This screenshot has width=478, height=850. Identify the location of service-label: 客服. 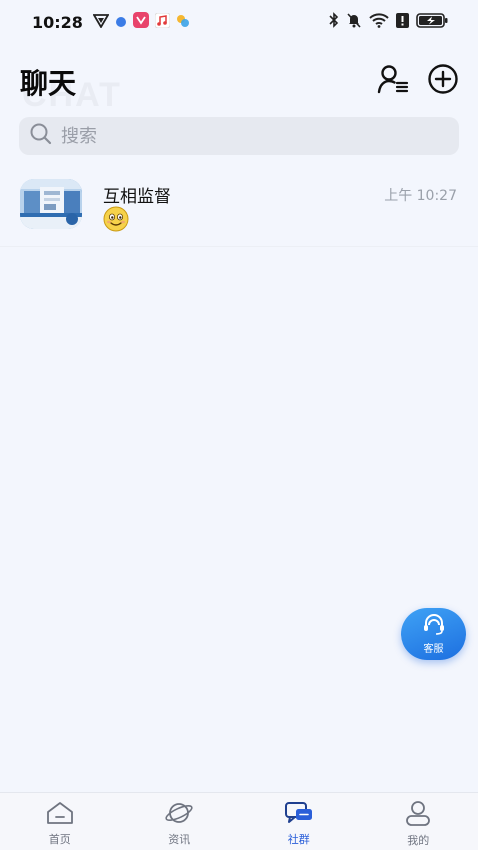
(433, 649).